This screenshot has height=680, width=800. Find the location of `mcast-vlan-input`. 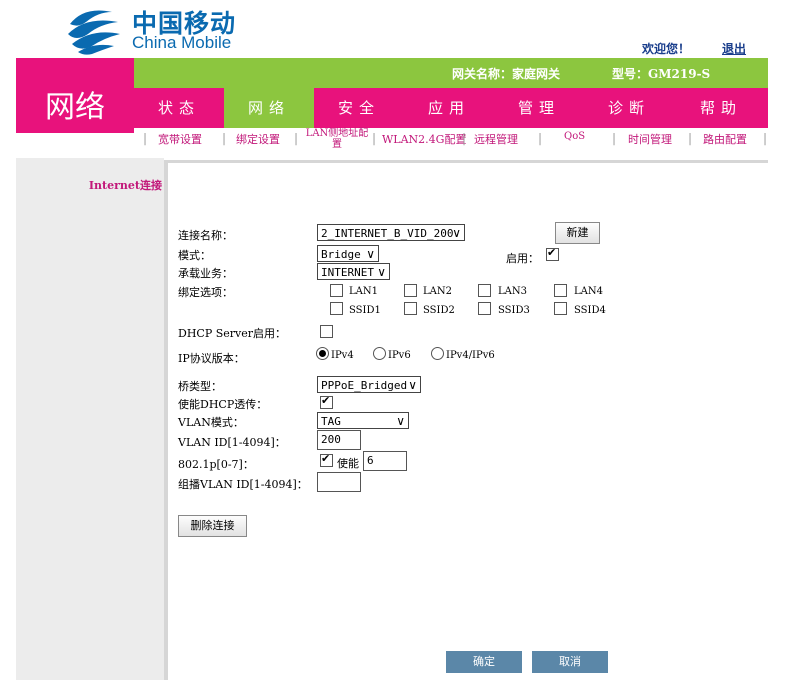

mcast-vlan-input is located at coordinates (339, 482).